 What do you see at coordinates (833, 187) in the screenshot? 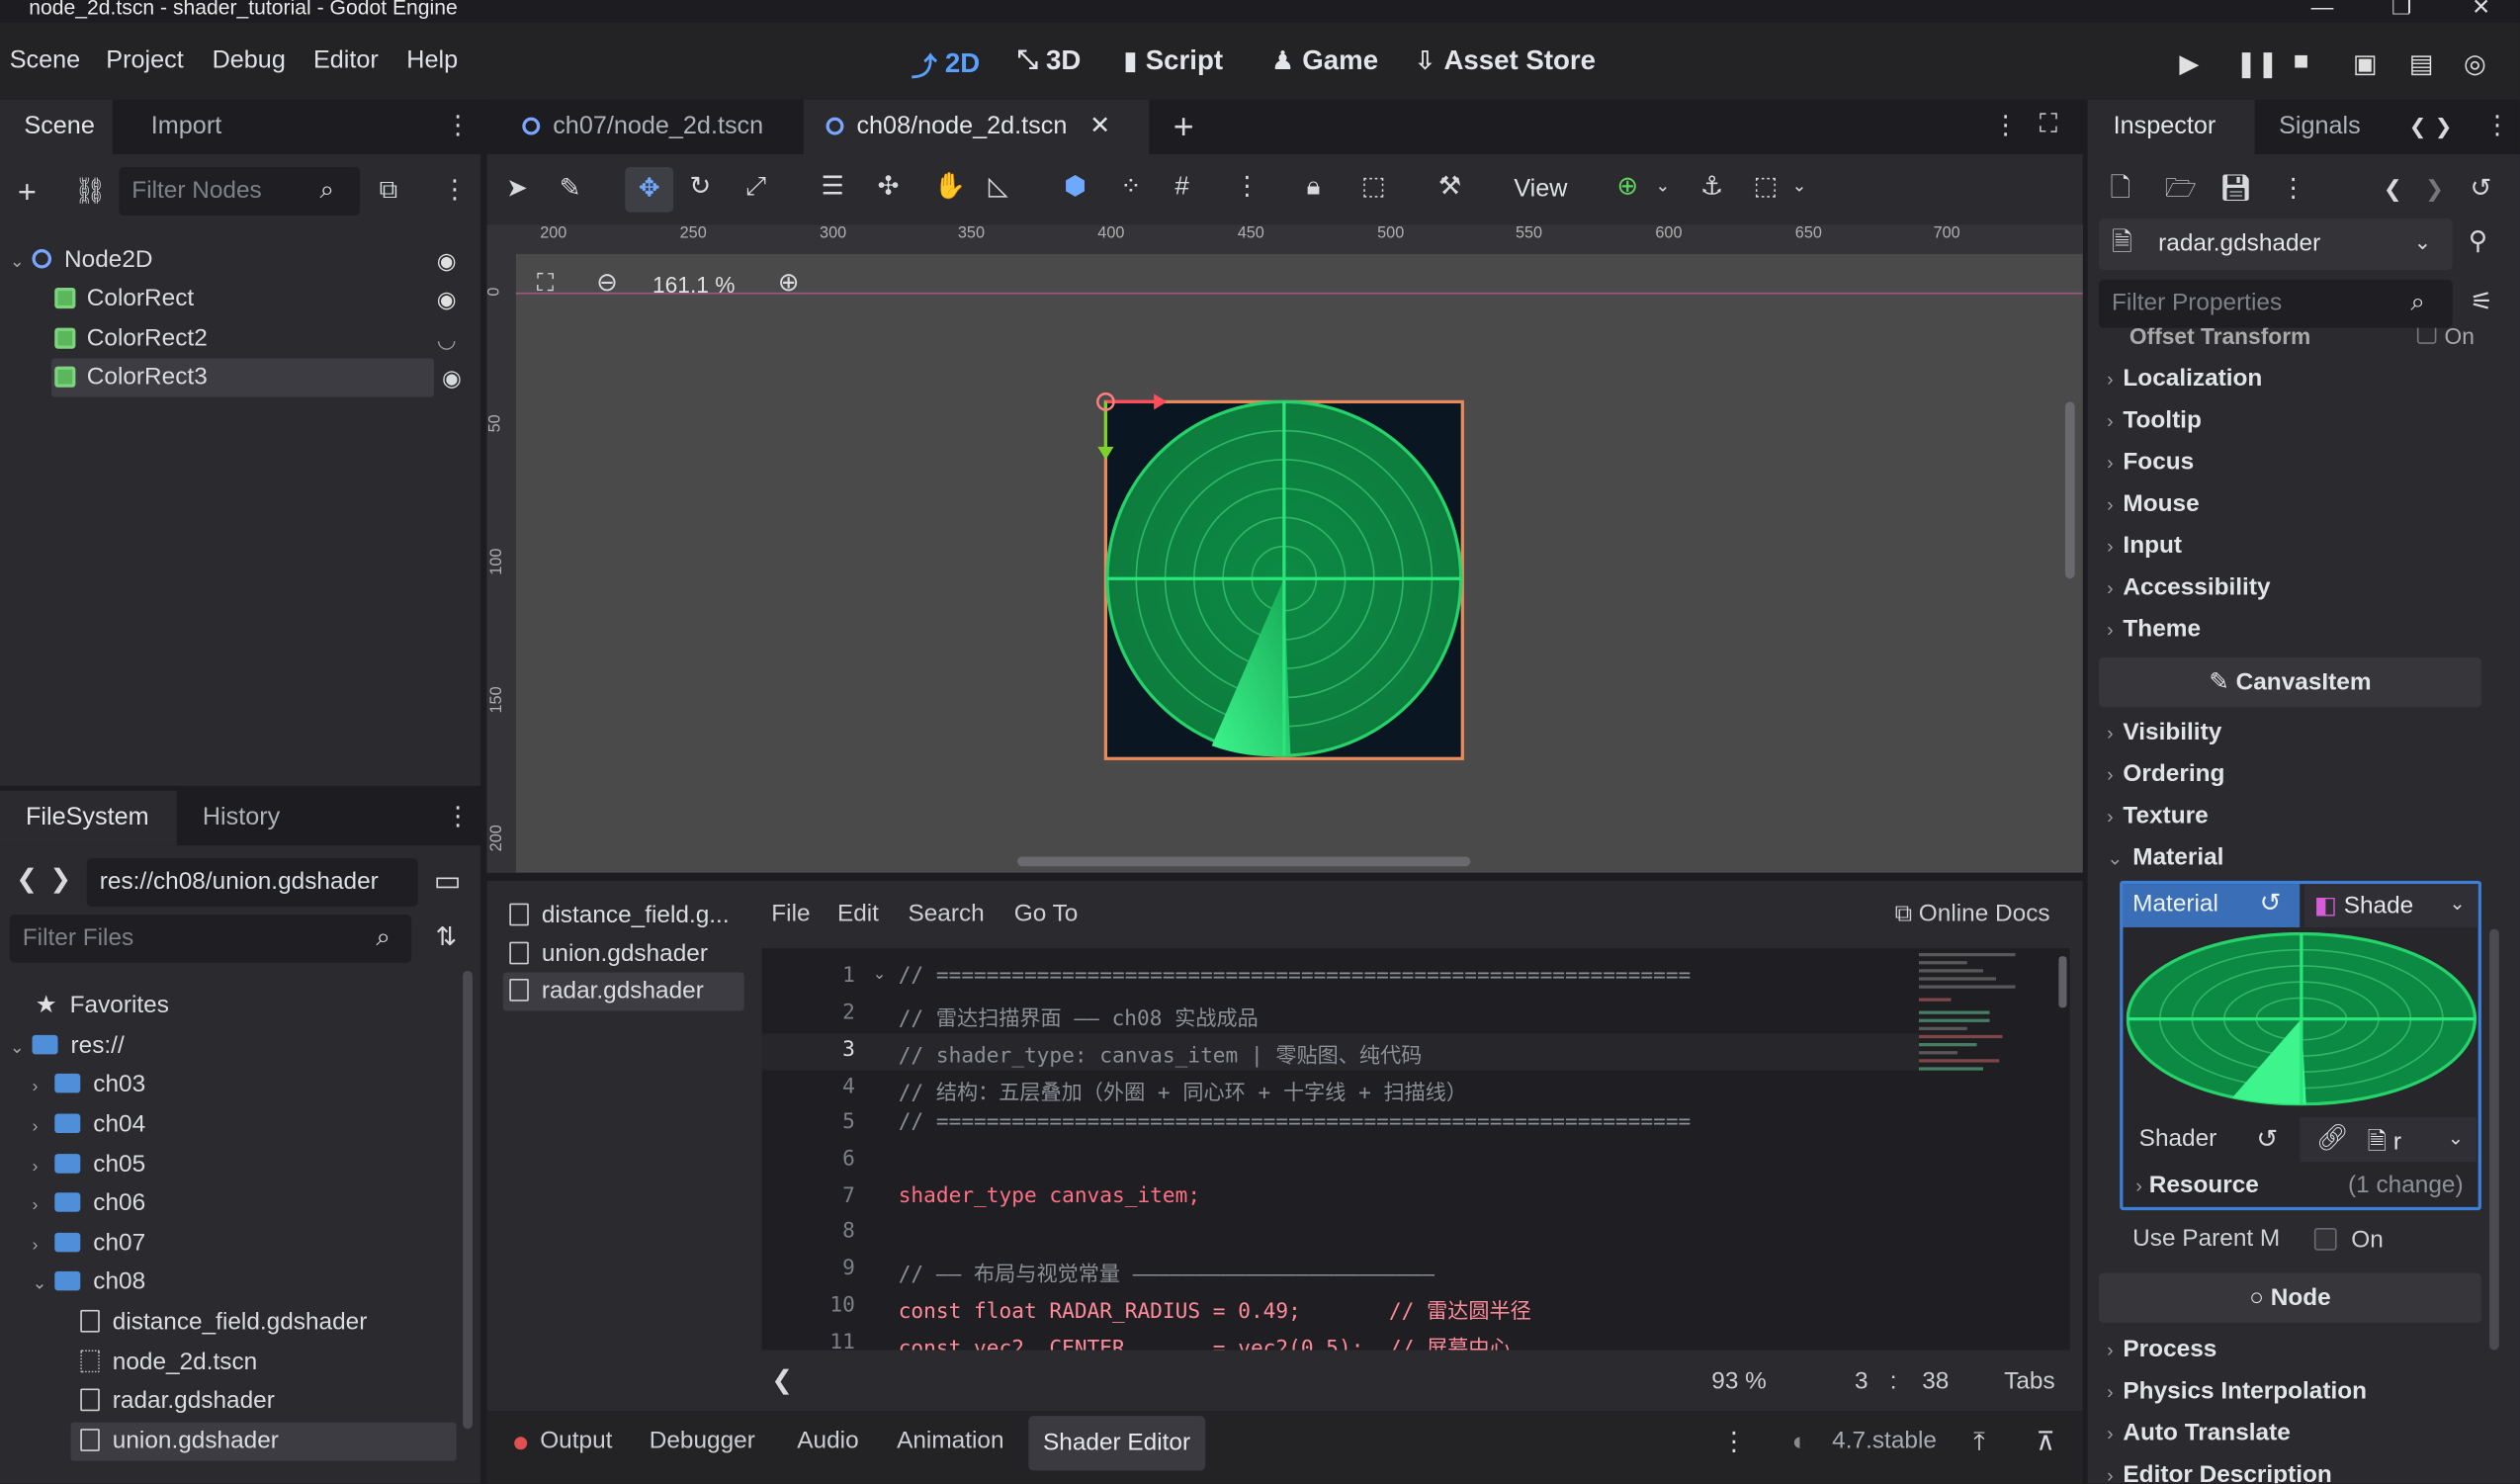
I see `list-select-icon: ☰` at bounding box center [833, 187].